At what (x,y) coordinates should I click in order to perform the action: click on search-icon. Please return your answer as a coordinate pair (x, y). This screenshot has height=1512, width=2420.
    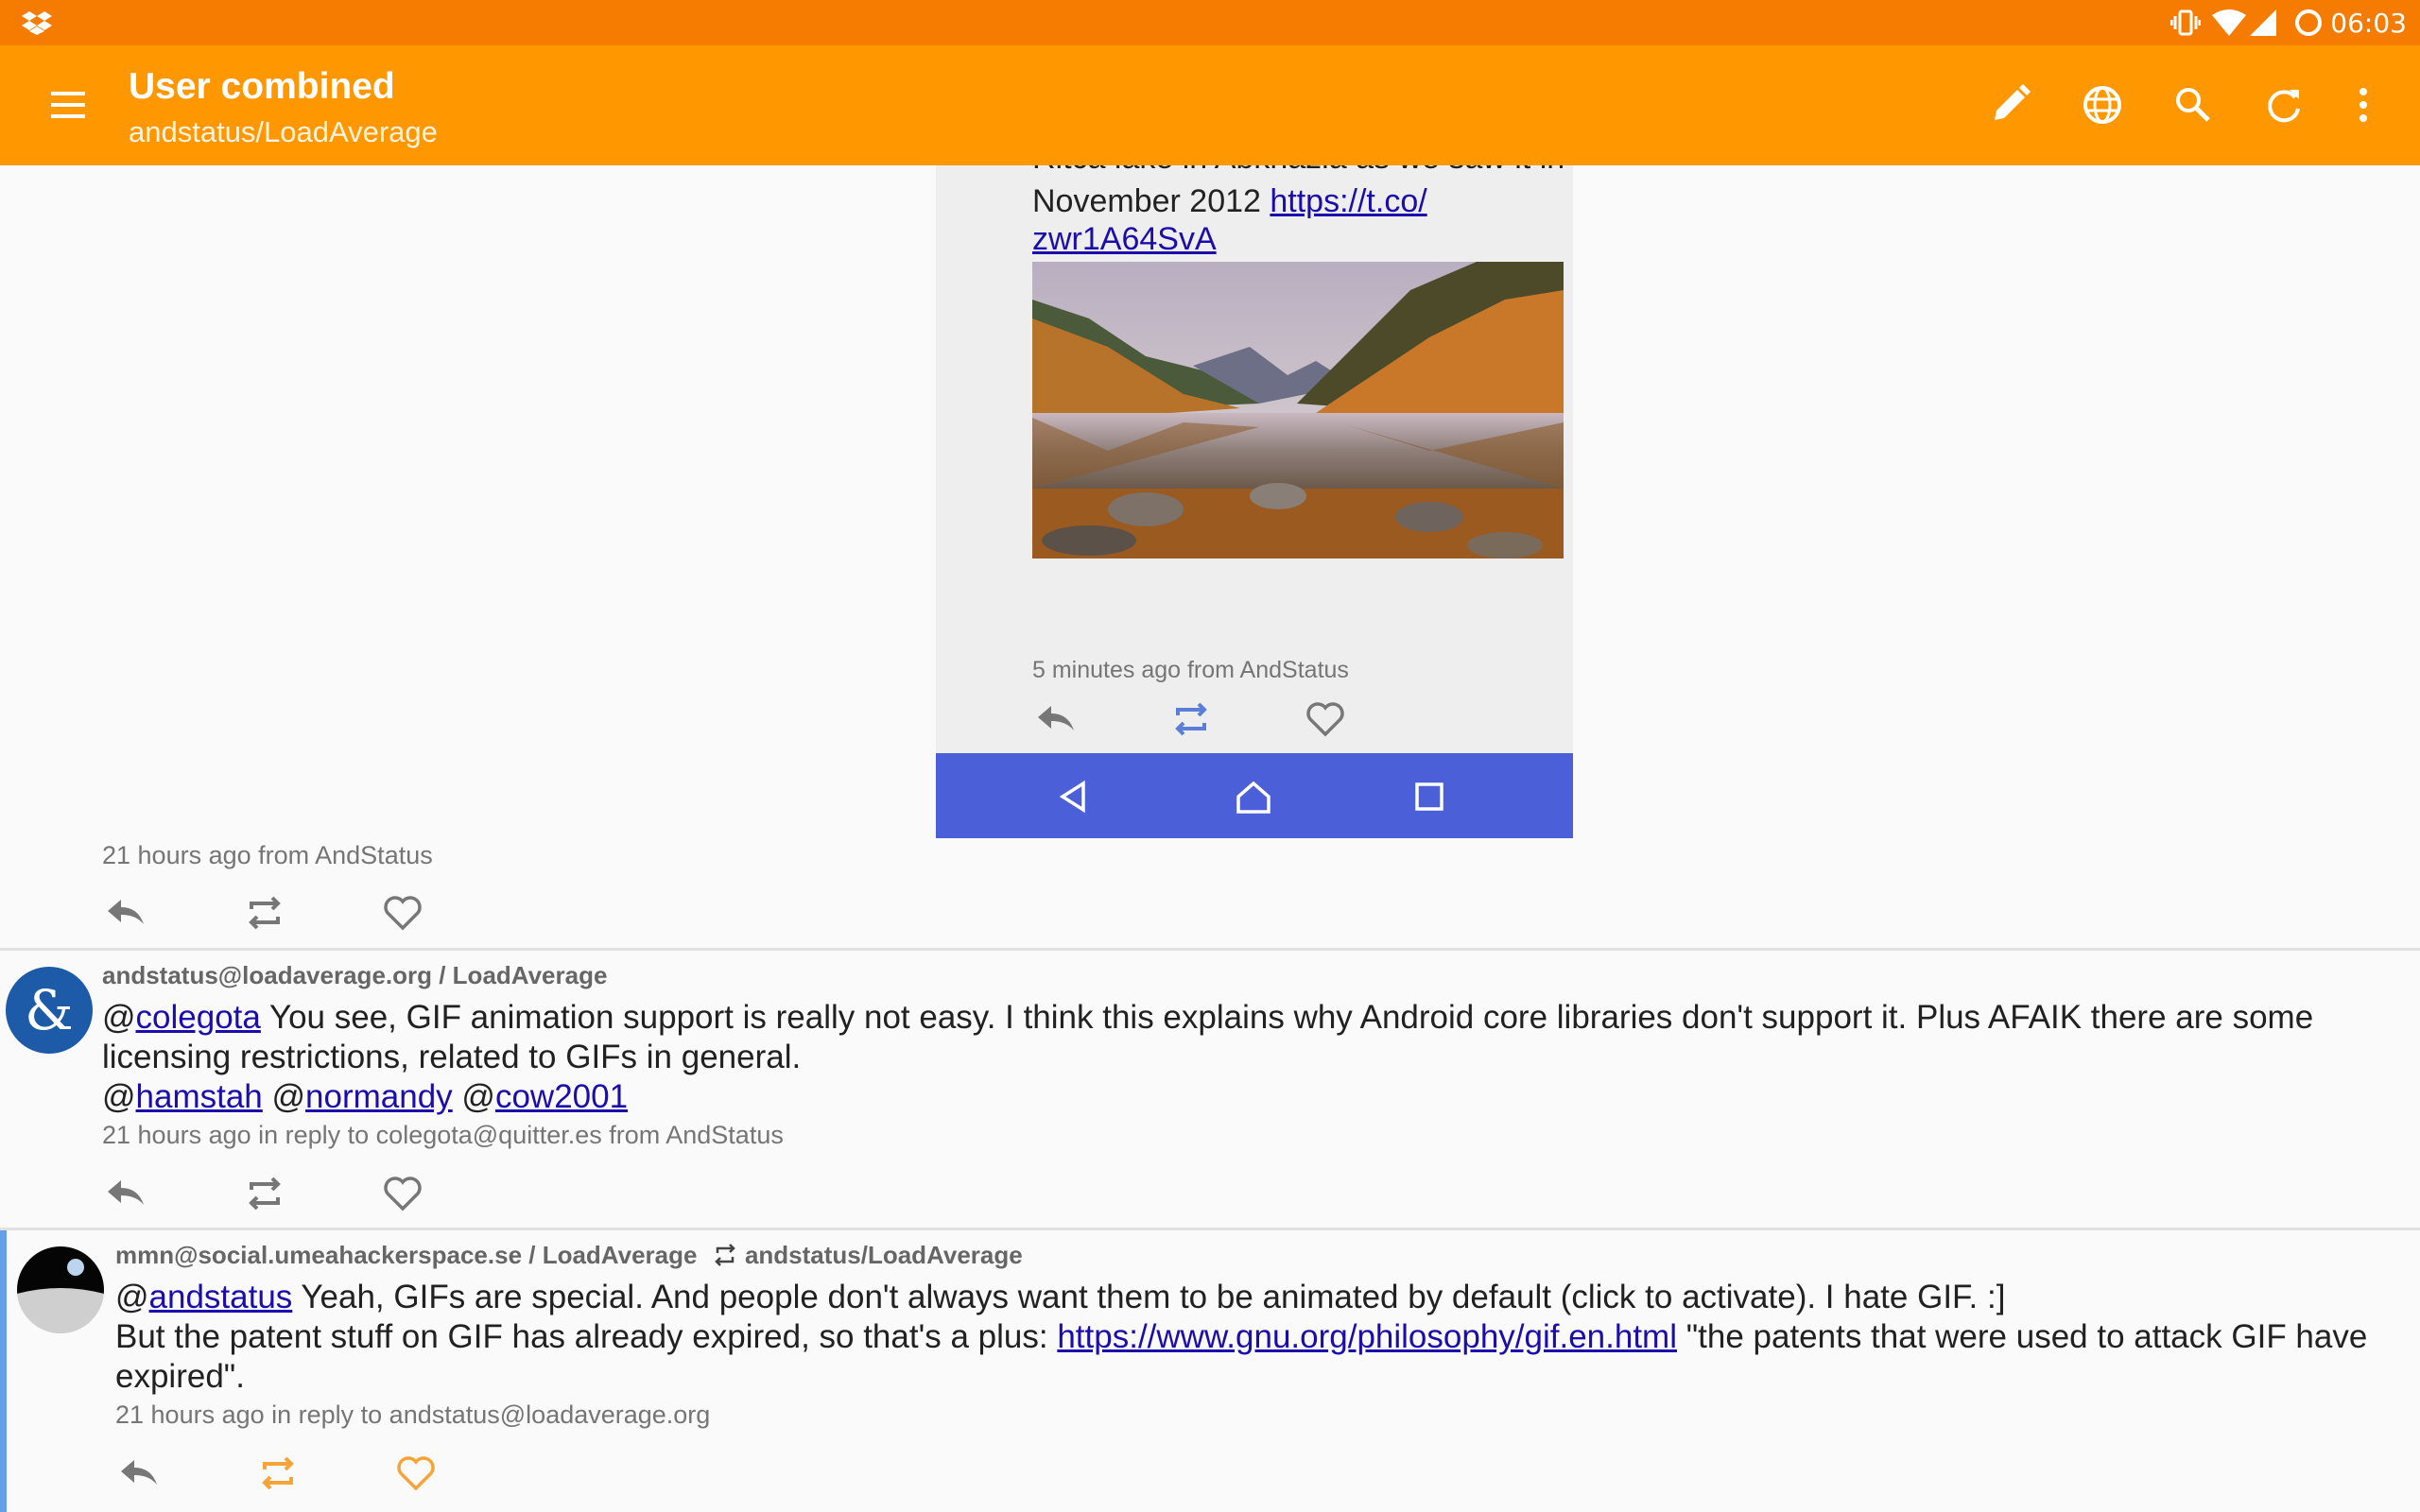
    Looking at the image, I should click on (2193, 104).